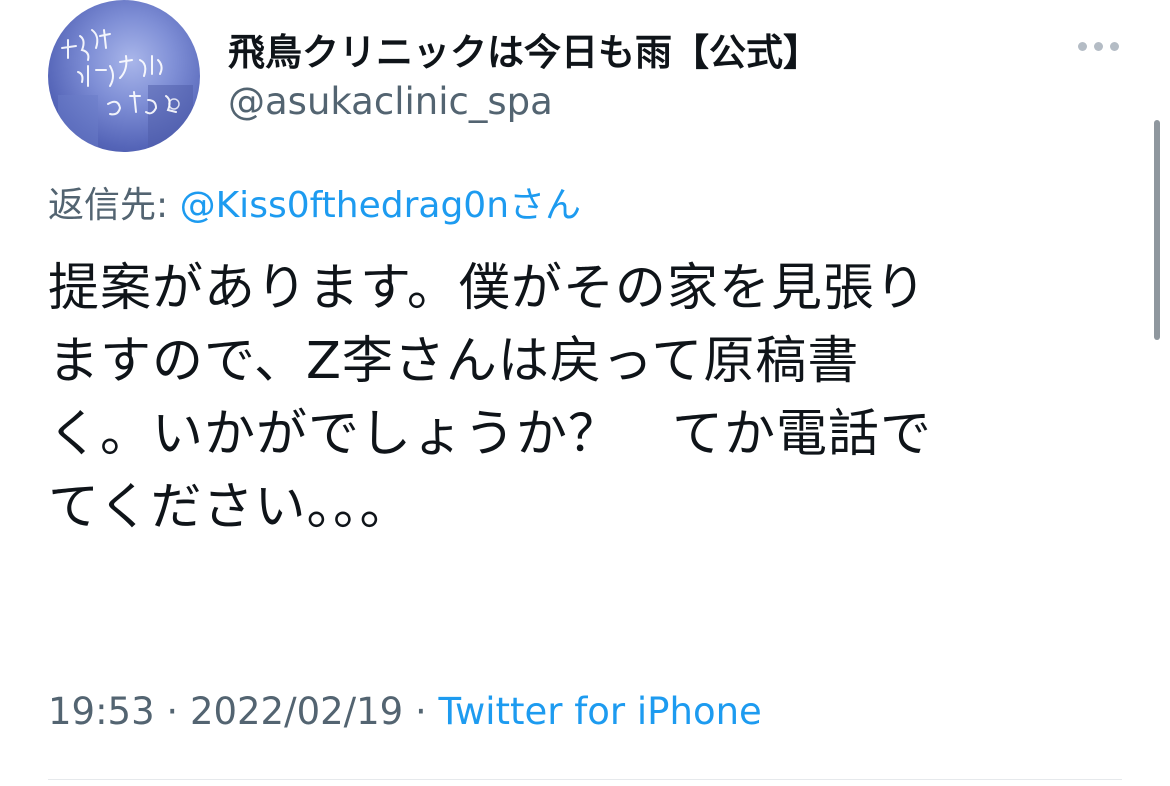 The image size is (1170, 786). Describe the element at coordinates (125, 90) in the screenshot. I see `avatar-logo-lettering` at that location.